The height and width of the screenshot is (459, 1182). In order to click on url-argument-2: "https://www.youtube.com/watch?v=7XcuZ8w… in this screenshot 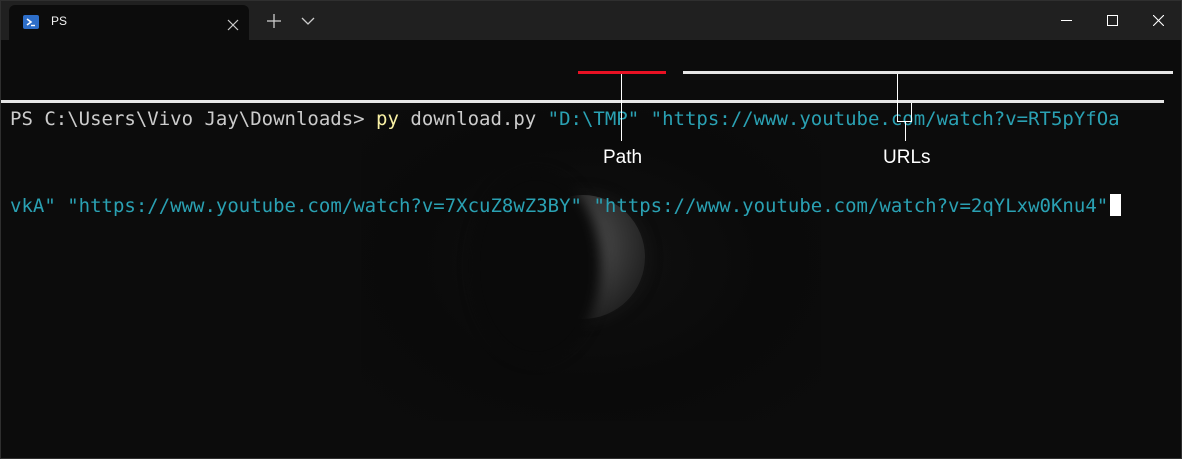, I will do `click(324, 206)`.